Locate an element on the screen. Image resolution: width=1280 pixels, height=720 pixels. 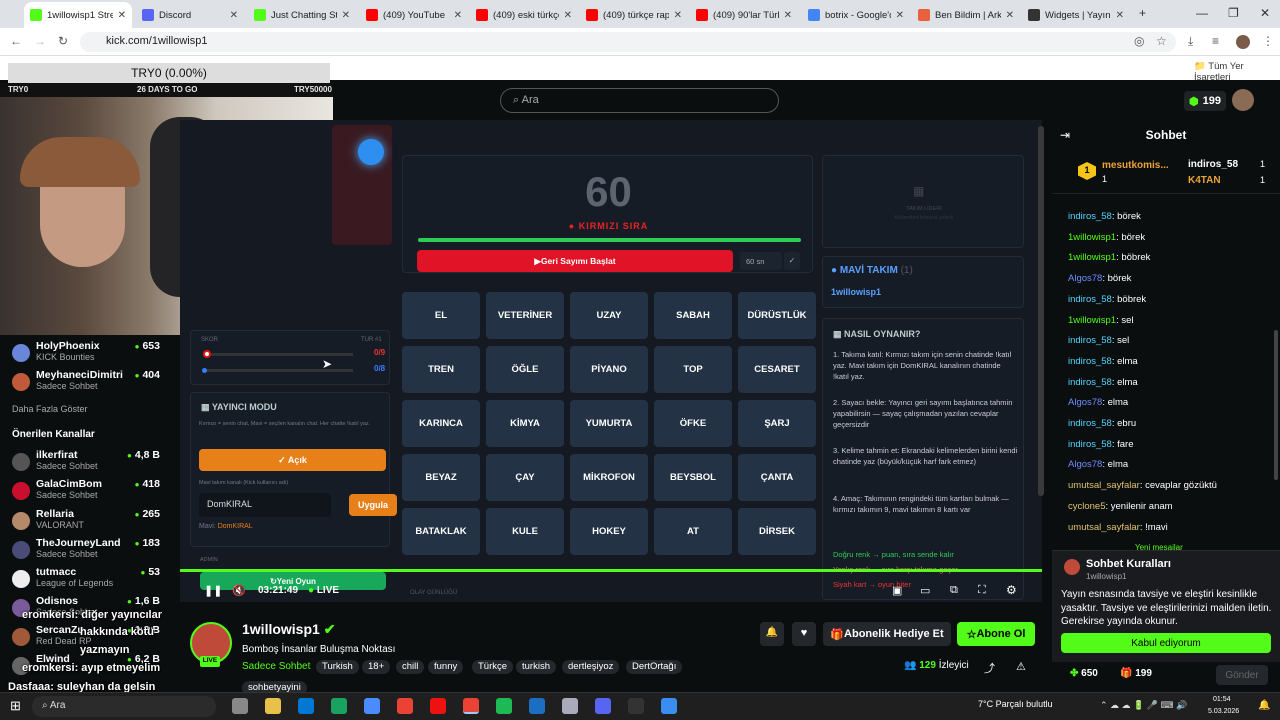
stream-tag: dertleşiyoz is located at coordinates (591, 667).